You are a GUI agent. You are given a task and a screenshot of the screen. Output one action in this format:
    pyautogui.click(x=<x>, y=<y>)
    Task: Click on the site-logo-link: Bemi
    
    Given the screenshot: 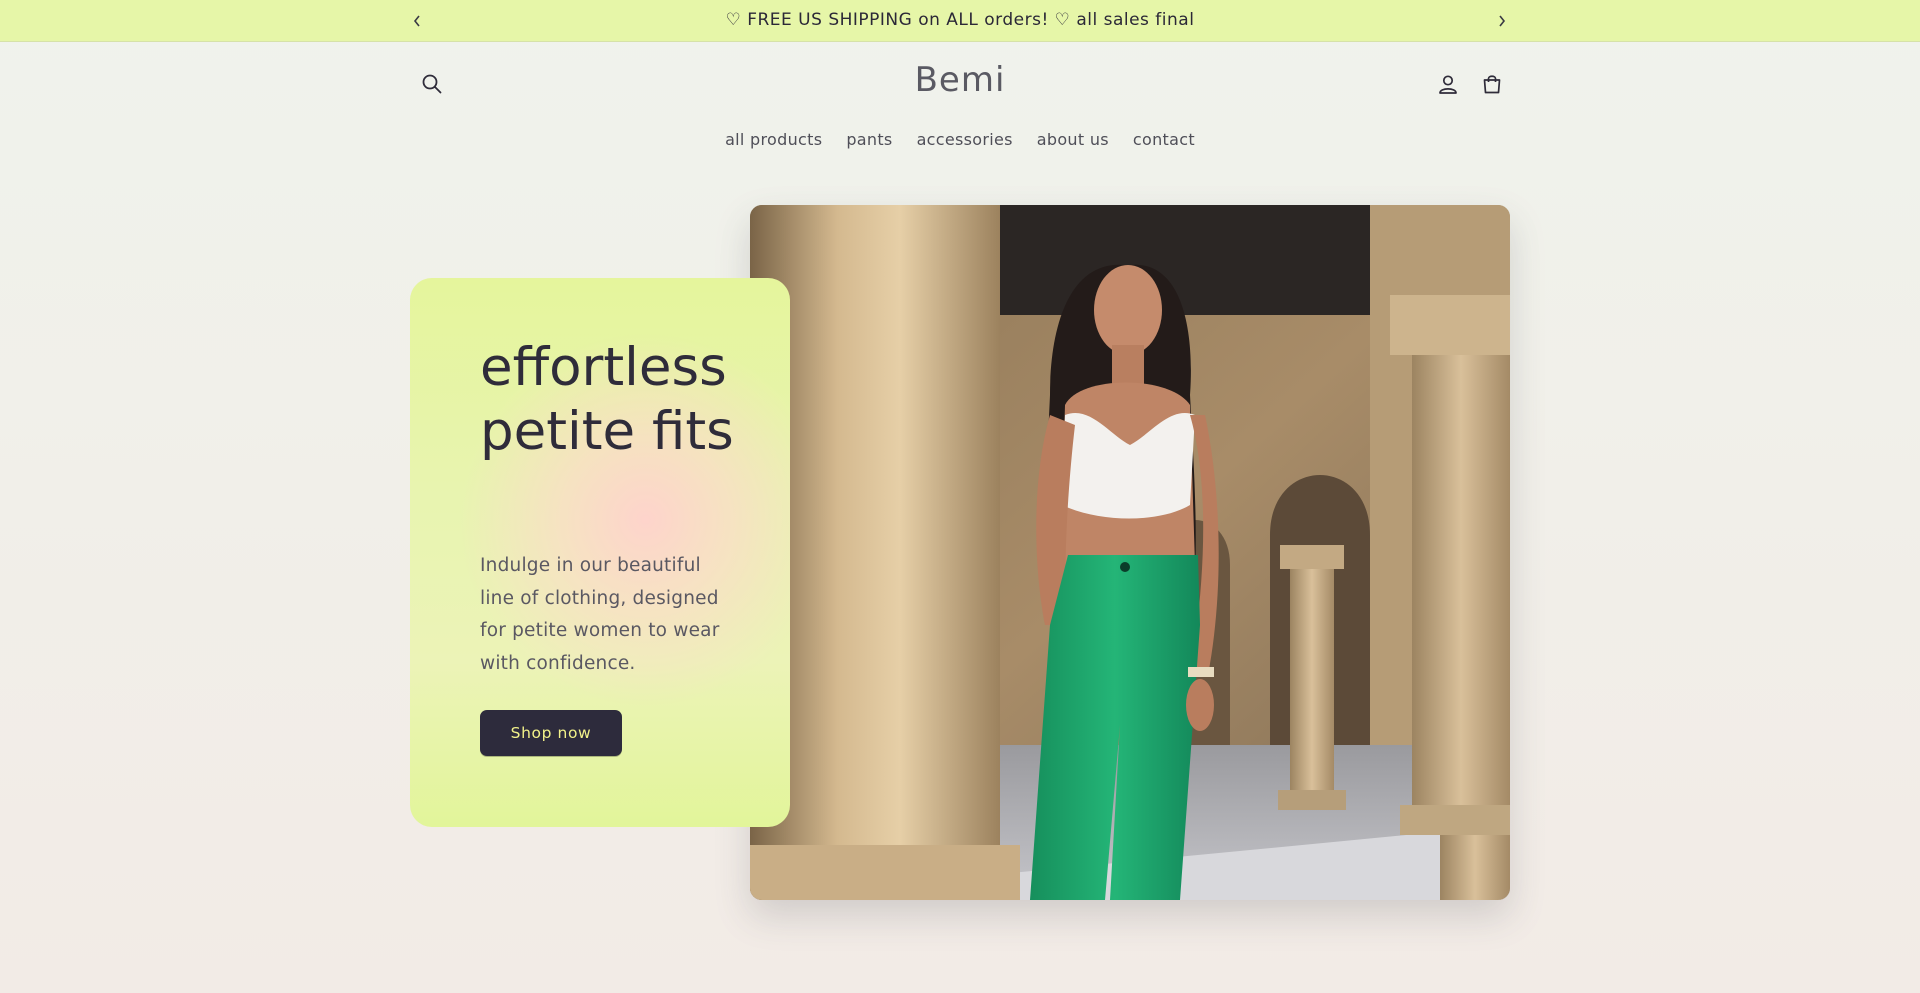 What is the action you would take?
    pyautogui.click(x=960, y=80)
    